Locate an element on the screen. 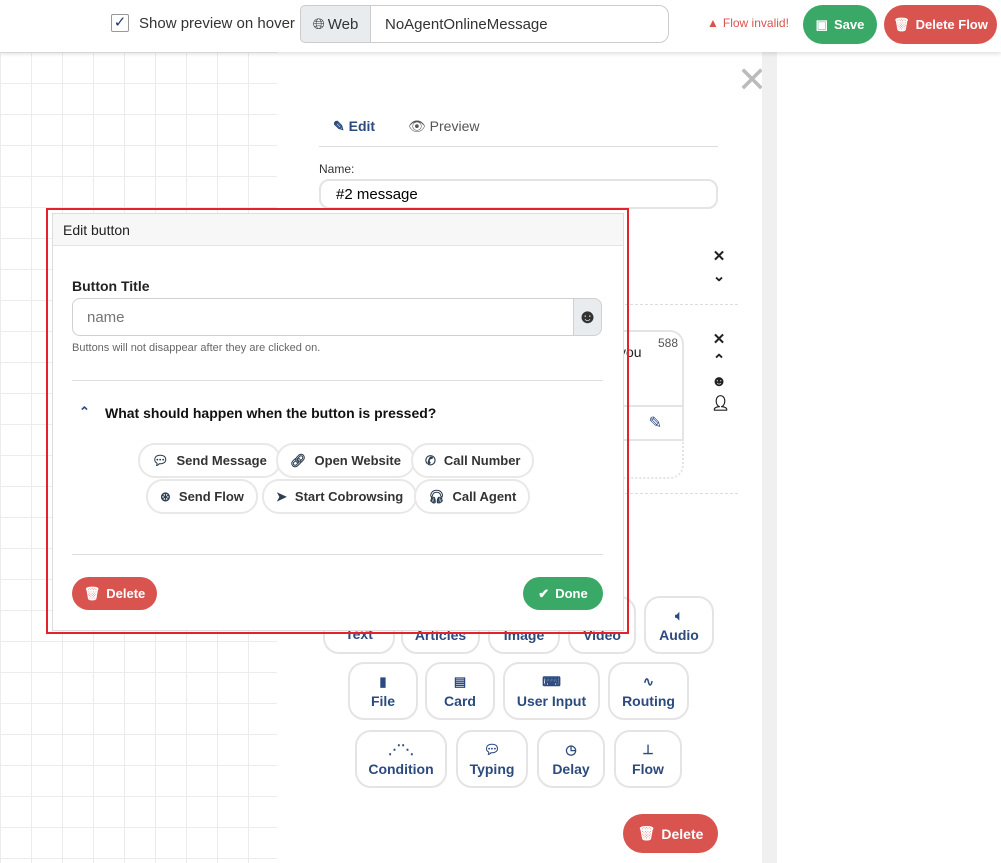 The height and width of the screenshot is (863, 1001). block-card: ▤ Card is located at coordinates (460, 691).